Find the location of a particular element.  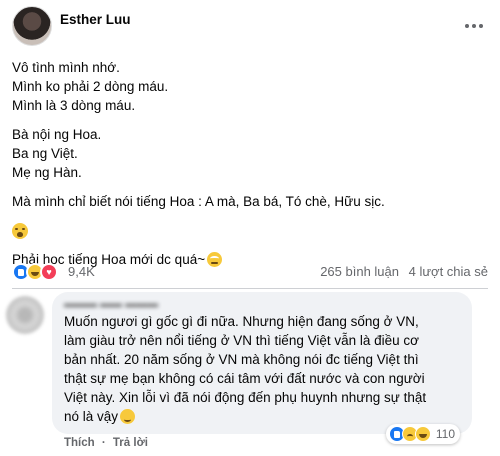

comment-reaction-count: 110 is located at coordinates (445, 434).